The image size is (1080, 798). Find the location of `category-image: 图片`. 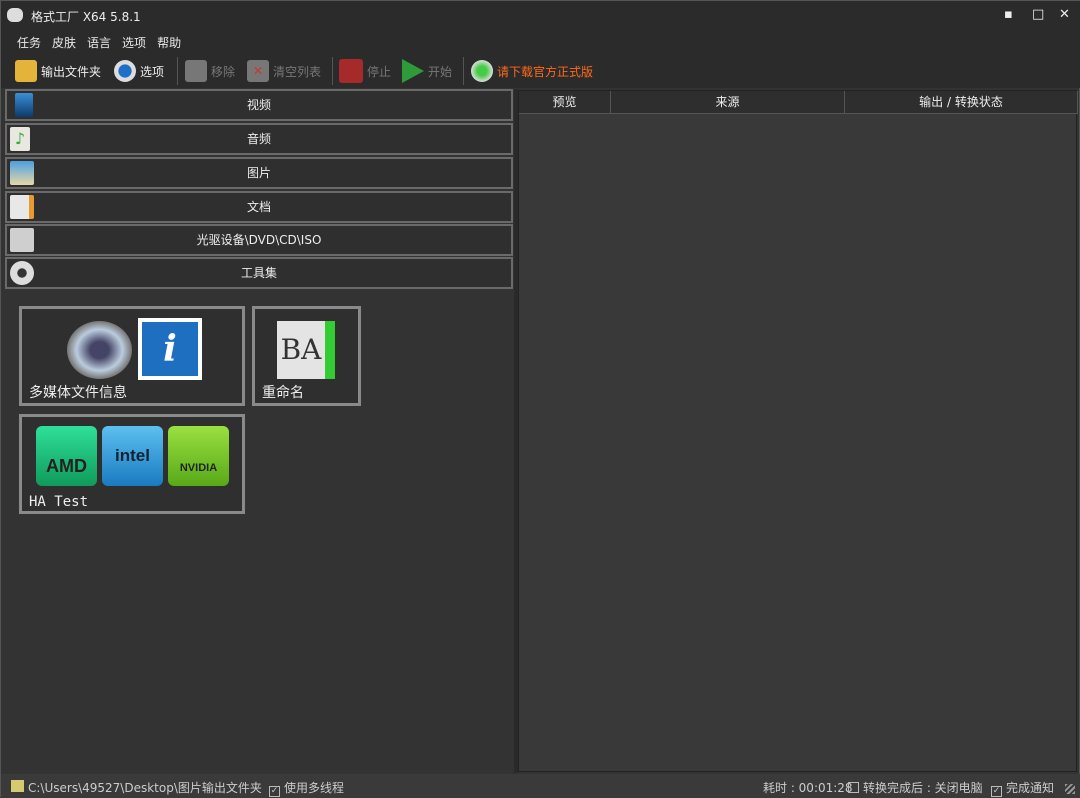

category-image: 图片 is located at coordinates (259, 173).